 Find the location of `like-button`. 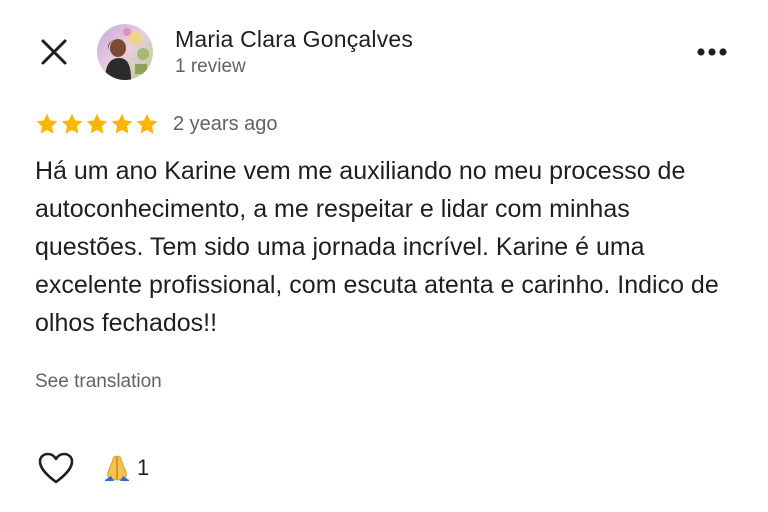

like-button is located at coordinates (56, 468).